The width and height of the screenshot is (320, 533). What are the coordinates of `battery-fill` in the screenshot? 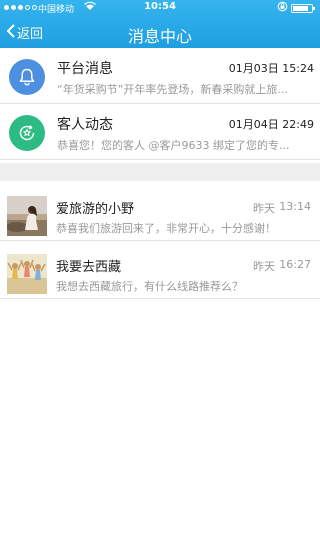 It's located at (301, 8).